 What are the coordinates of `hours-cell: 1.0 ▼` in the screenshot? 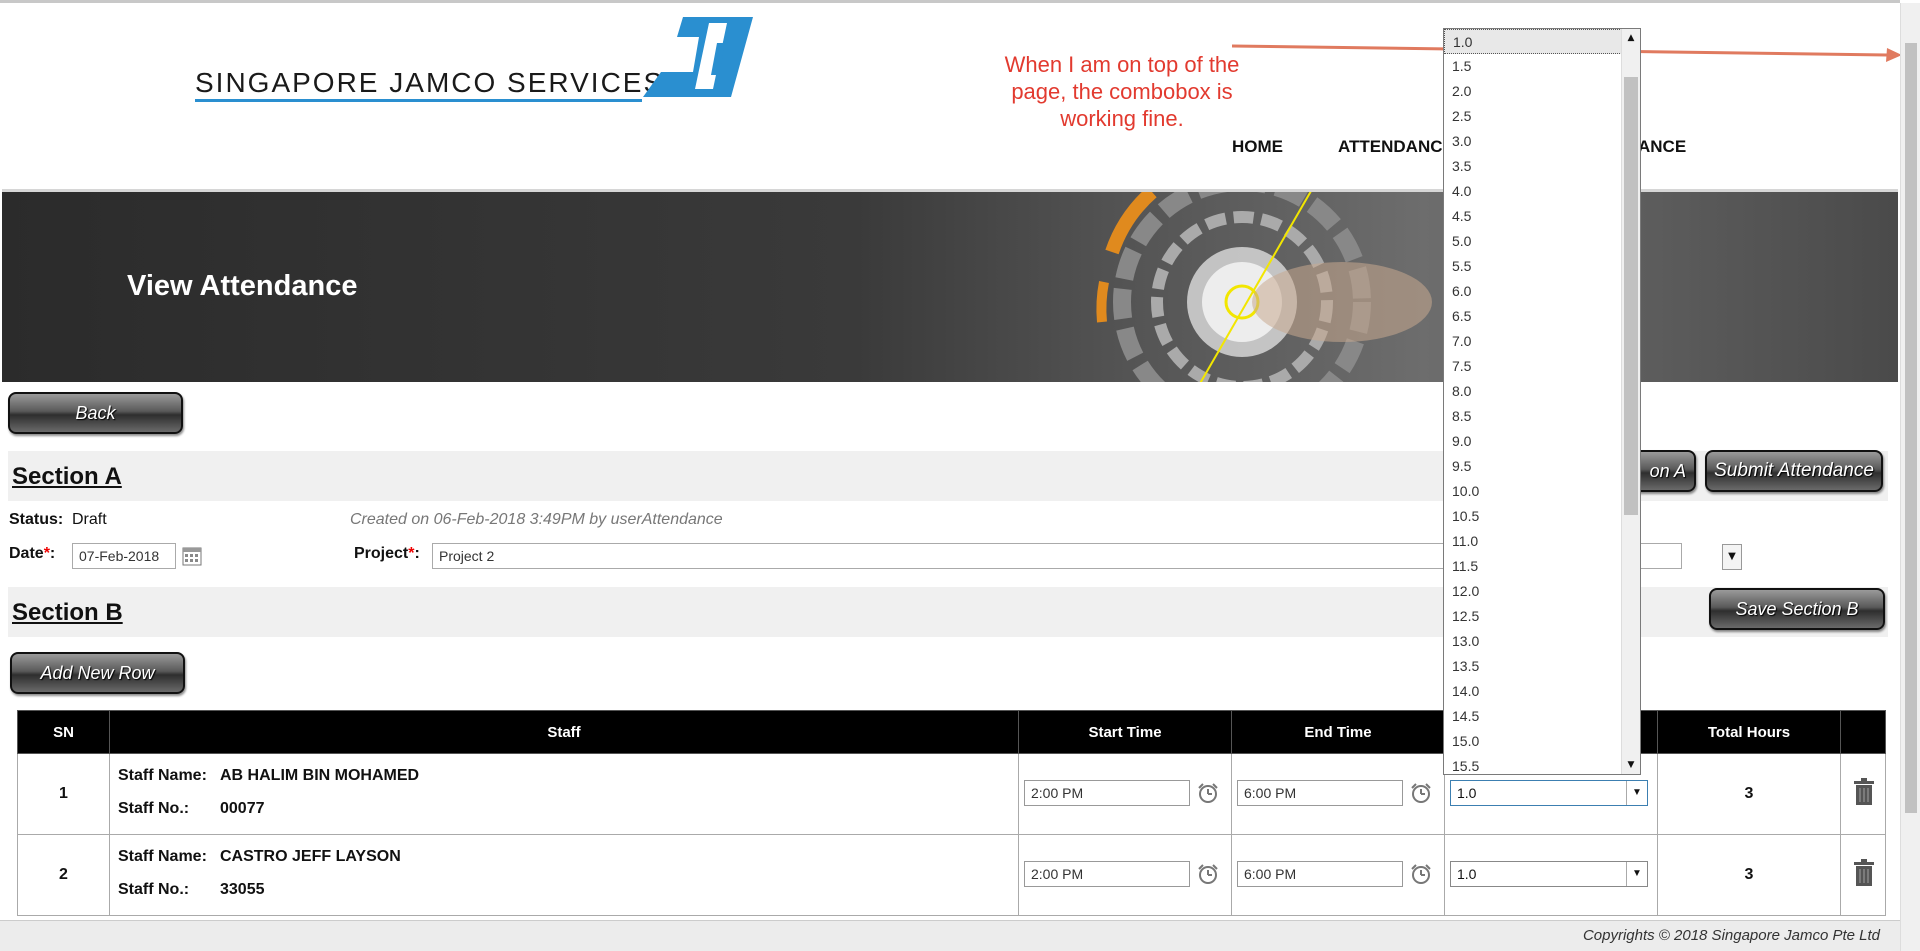 It's located at (1551, 875).